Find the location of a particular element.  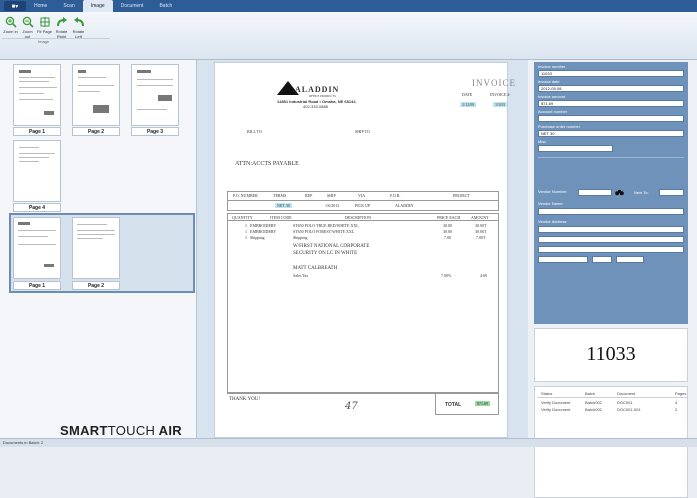

line-amount: 30.00T is located at coordinates (481, 225).